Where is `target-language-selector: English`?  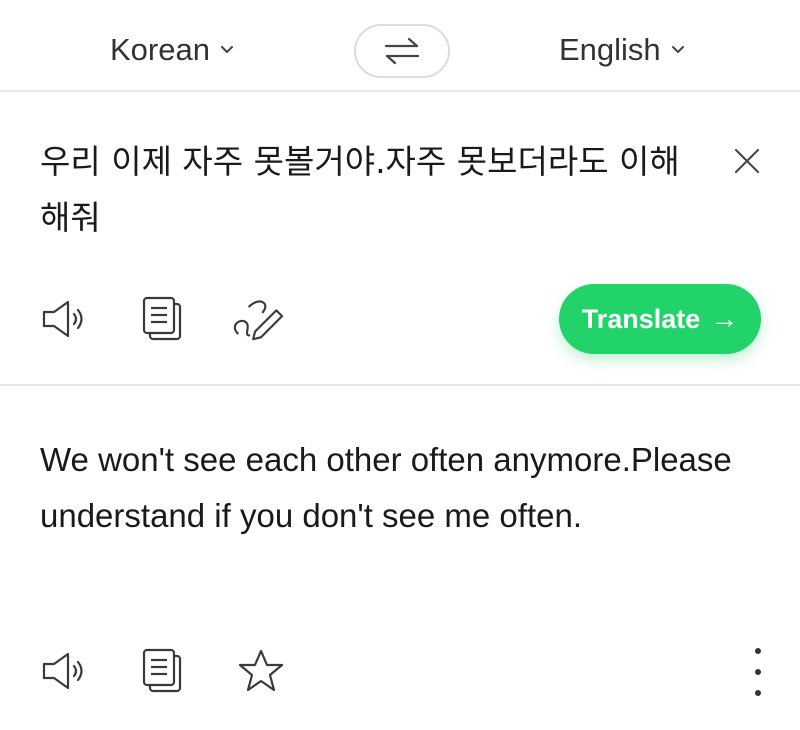 target-language-selector: English is located at coordinates (622, 50).